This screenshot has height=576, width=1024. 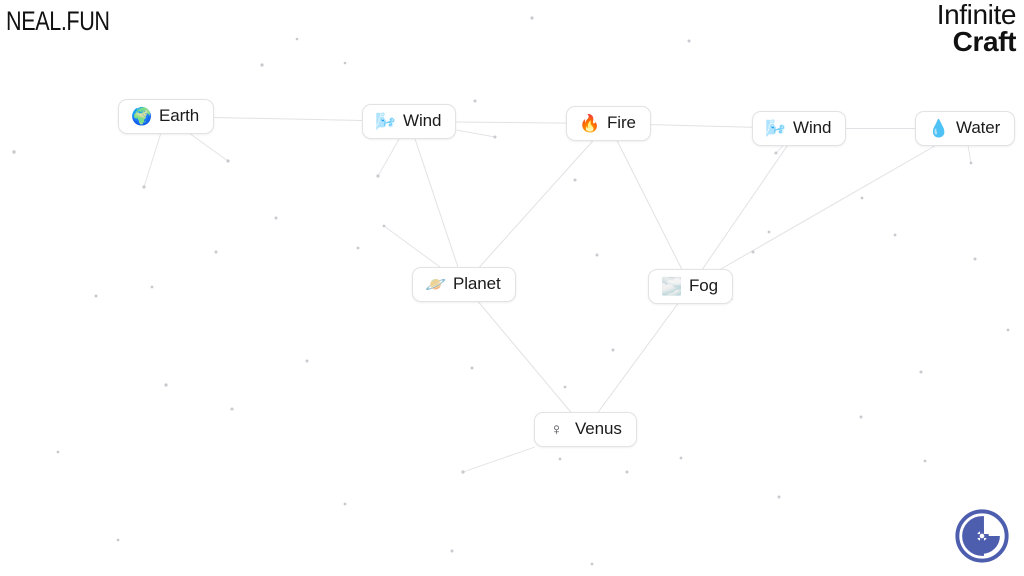 I want to click on connection-line-fire-to-planet, so click(x=536, y=204).